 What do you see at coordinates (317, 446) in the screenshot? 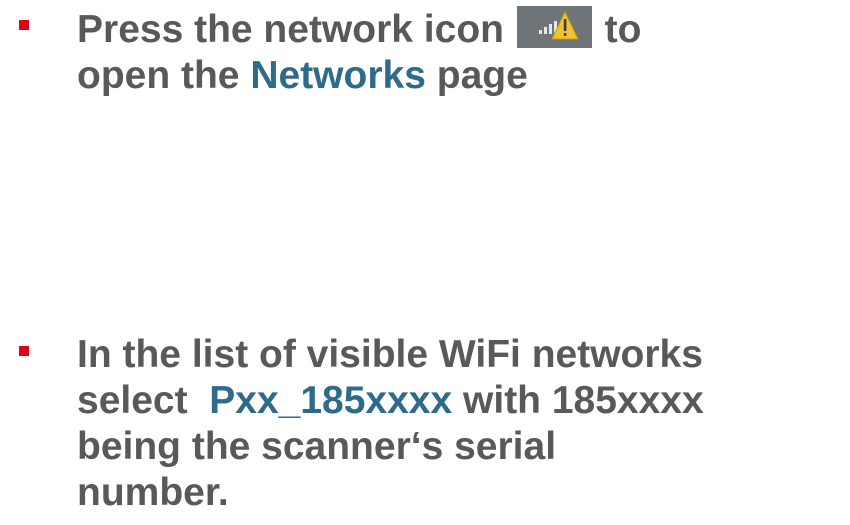
I see `instruction-line: being the scanner‘s serial` at bounding box center [317, 446].